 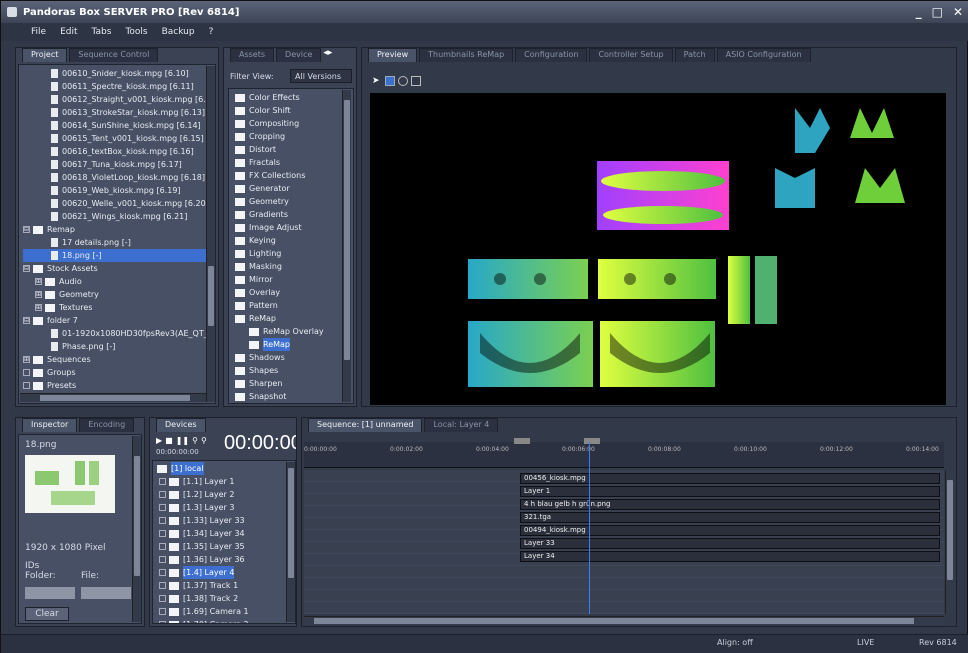 What do you see at coordinates (119, 346) in the screenshot?
I see `tree-file: Phase.png [-]` at bounding box center [119, 346].